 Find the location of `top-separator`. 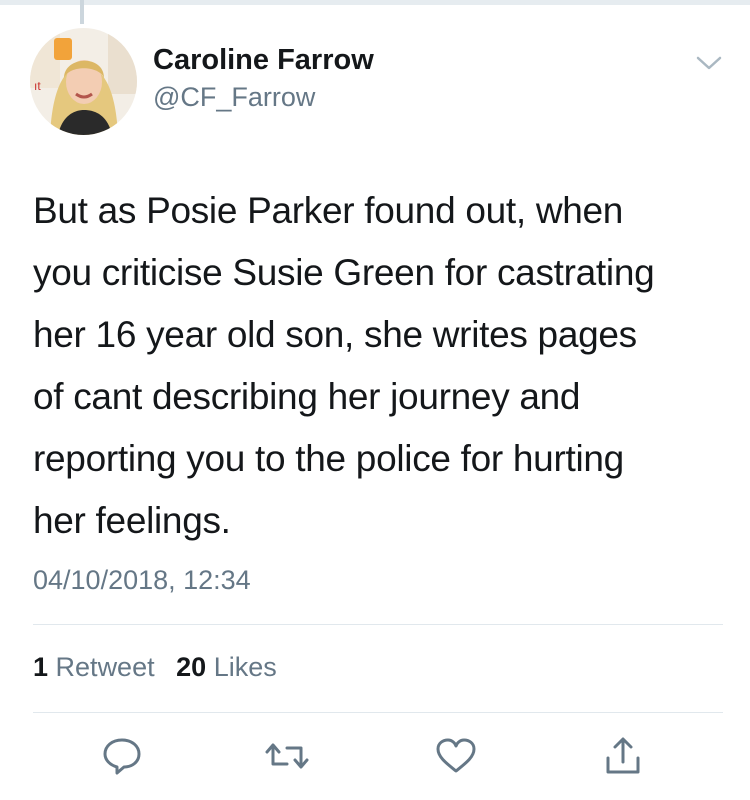

top-separator is located at coordinates (375, 2).